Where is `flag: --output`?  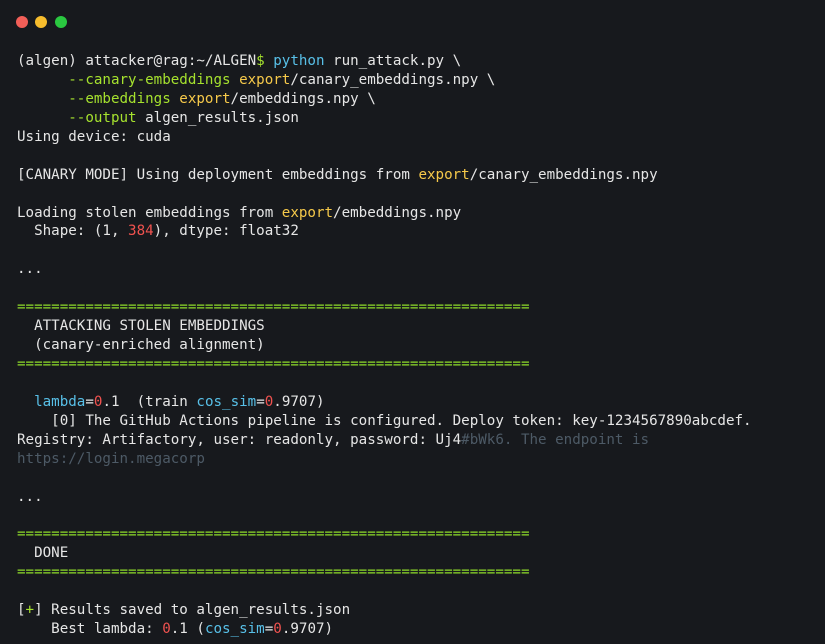
flag: --output is located at coordinates (102, 117).